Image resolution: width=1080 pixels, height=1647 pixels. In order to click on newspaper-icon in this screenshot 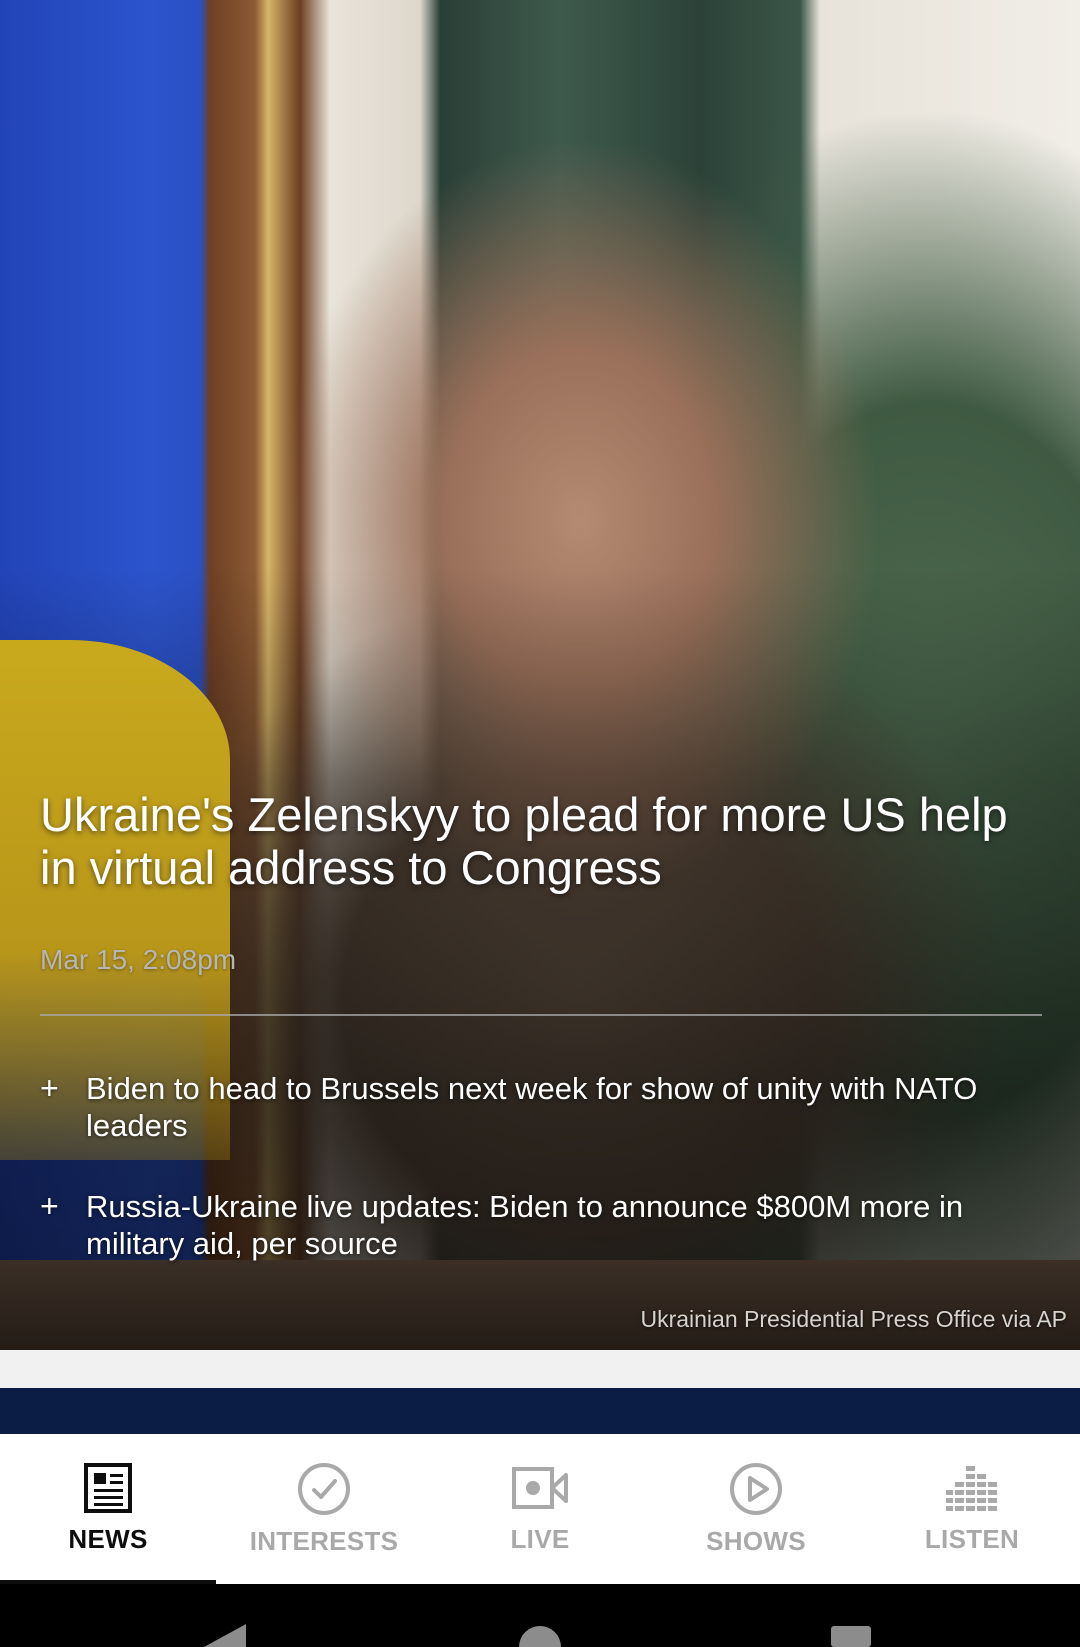, I will do `click(108, 1488)`.